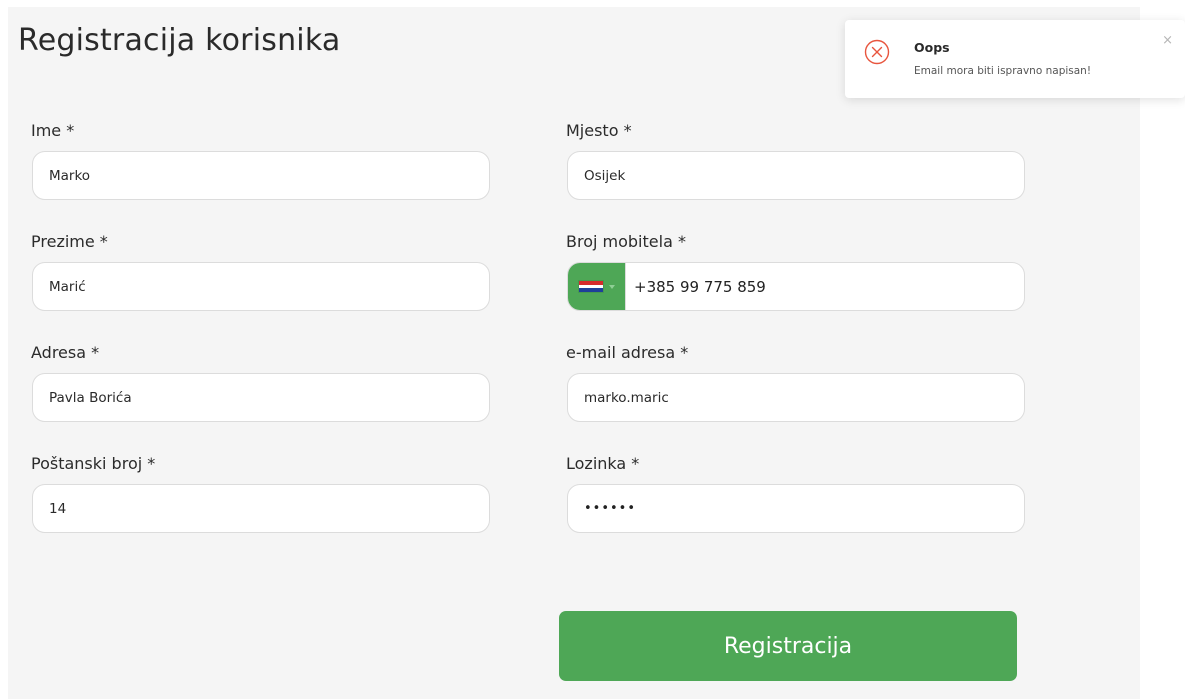 The width and height of the screenshot is (1185, 699). I want to click on postal-code-input: 14, so click(261, 508).